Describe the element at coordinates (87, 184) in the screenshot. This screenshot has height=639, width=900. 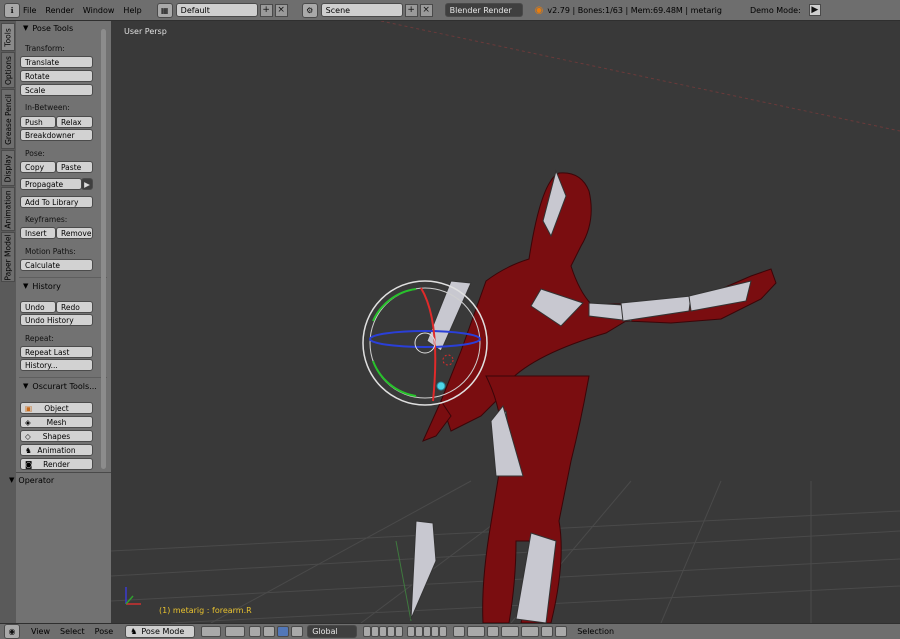
I see `propagate-arrow-icon: ▶` at that location.